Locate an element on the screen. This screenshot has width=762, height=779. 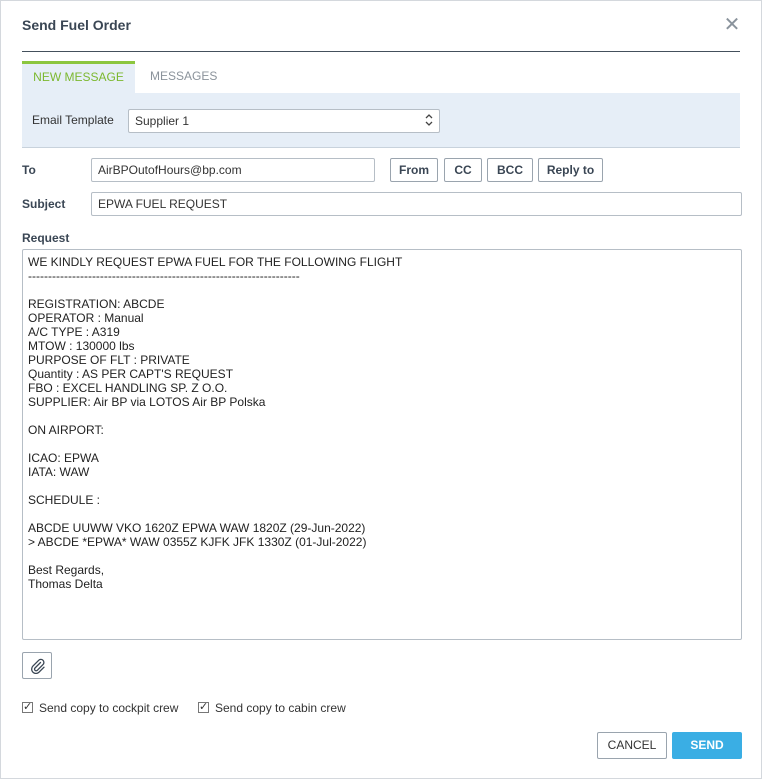
to-label: To is located at coordinates (29, 170).